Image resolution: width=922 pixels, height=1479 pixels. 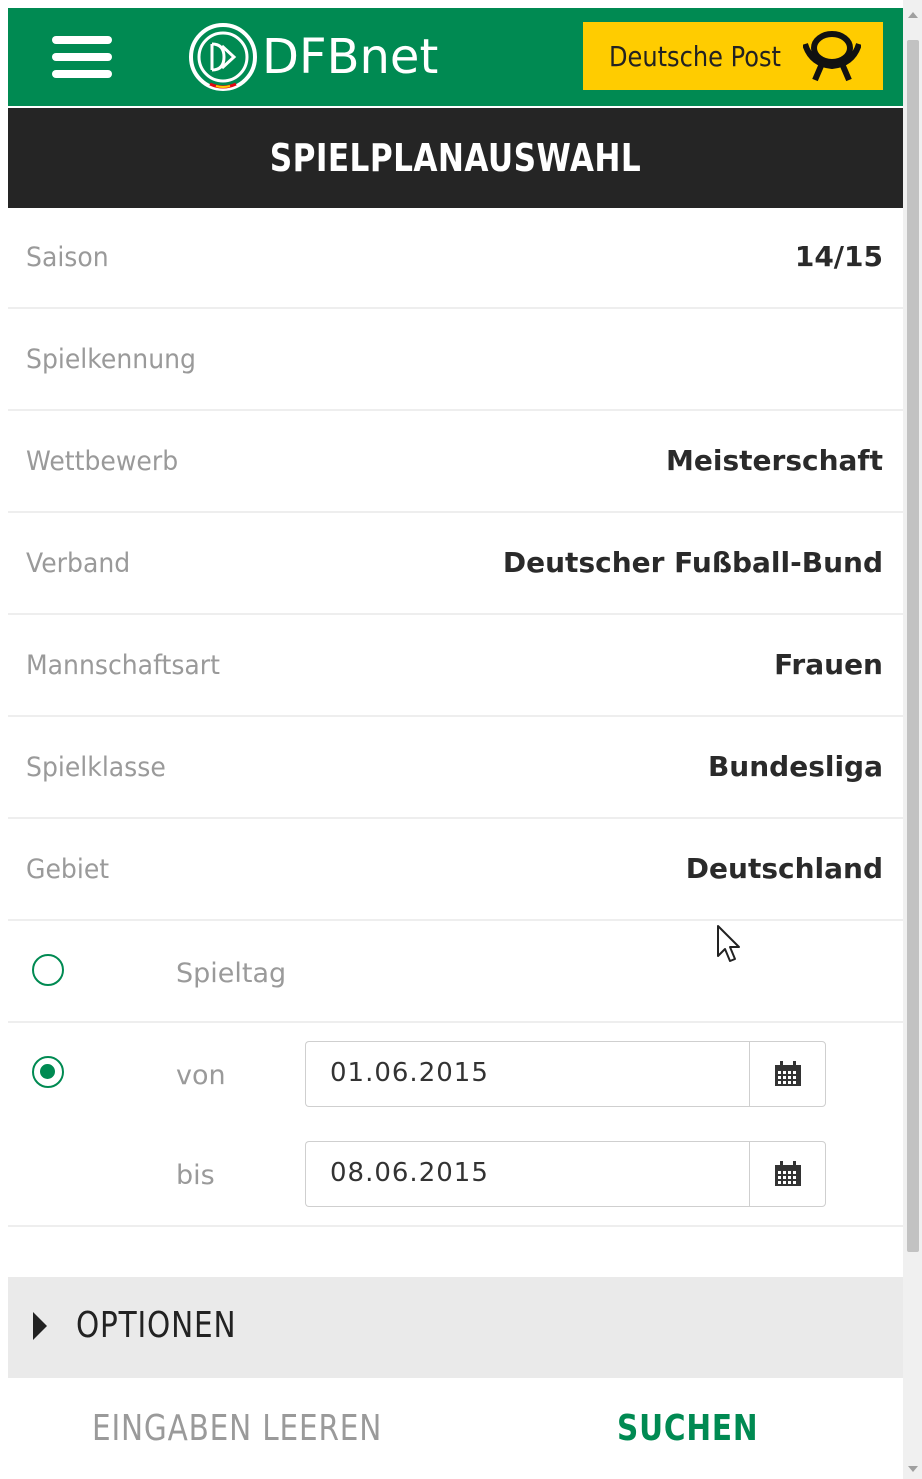 I want to click on field-row-wettbewerb: Wettbewerb Meisterschaft, so click(x=455, y=462).